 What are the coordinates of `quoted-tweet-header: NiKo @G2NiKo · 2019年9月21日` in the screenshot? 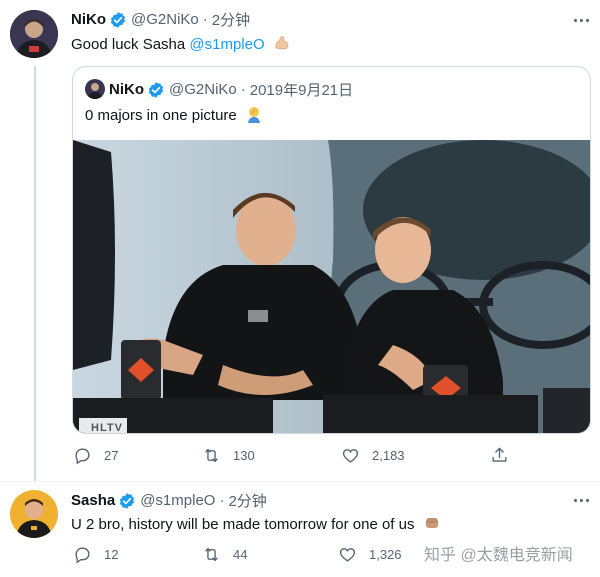 It's located at (231, 89).